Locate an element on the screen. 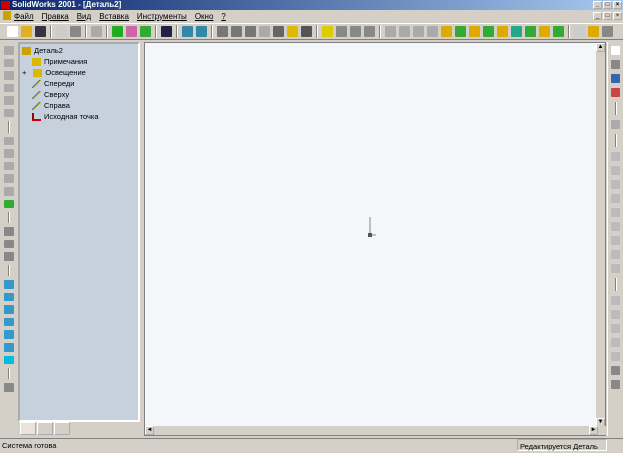  view-bottom-icon is located at coordinates (8, 347).